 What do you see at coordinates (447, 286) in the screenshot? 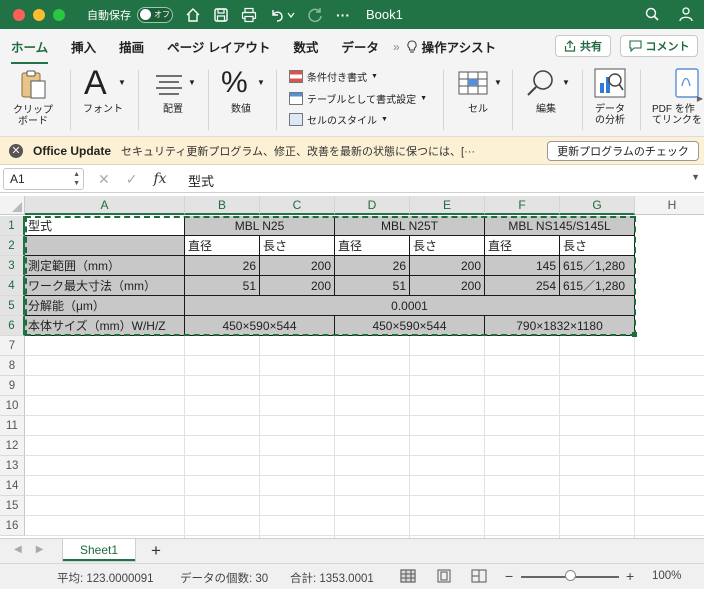
I see `cell-e4: 200` at bounding box center [447, 286].